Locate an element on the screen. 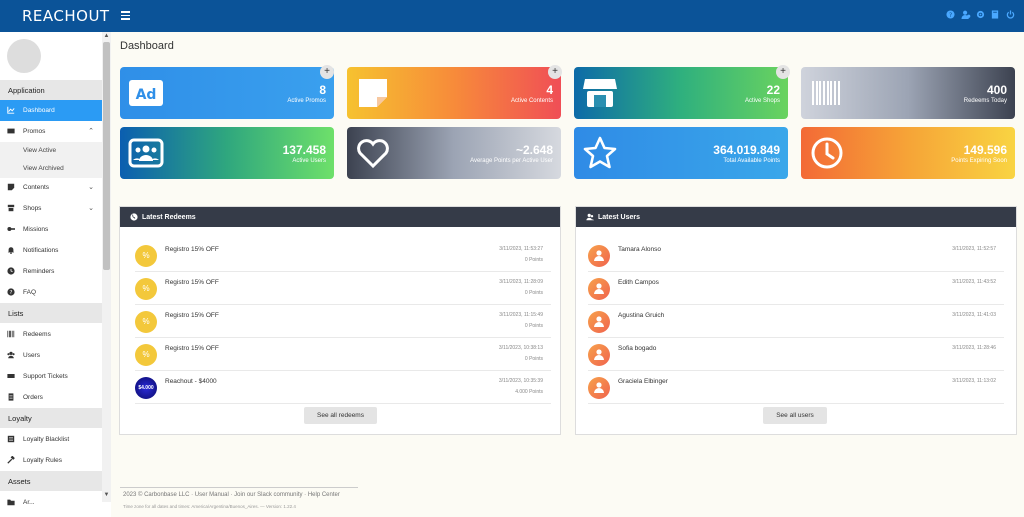 Image resolution: width=1024 pixels, height=517 pixels. card-value: 22 is located at coordinates (773, 90).